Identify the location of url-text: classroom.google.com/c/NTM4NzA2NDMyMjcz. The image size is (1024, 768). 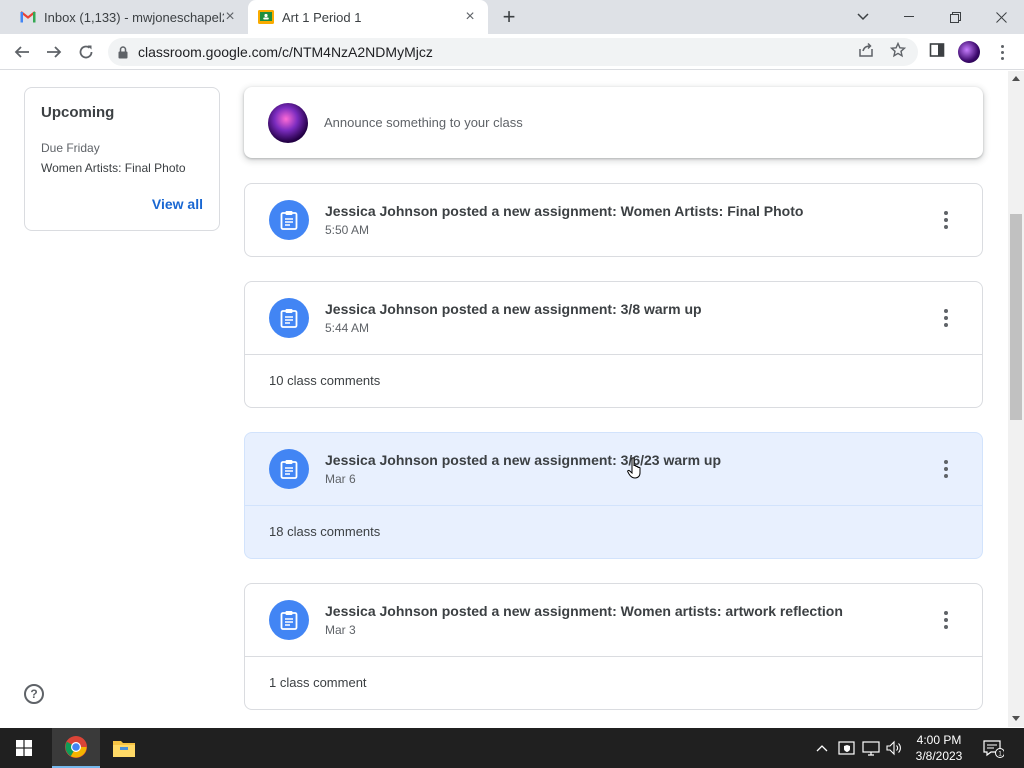
(285, 52).